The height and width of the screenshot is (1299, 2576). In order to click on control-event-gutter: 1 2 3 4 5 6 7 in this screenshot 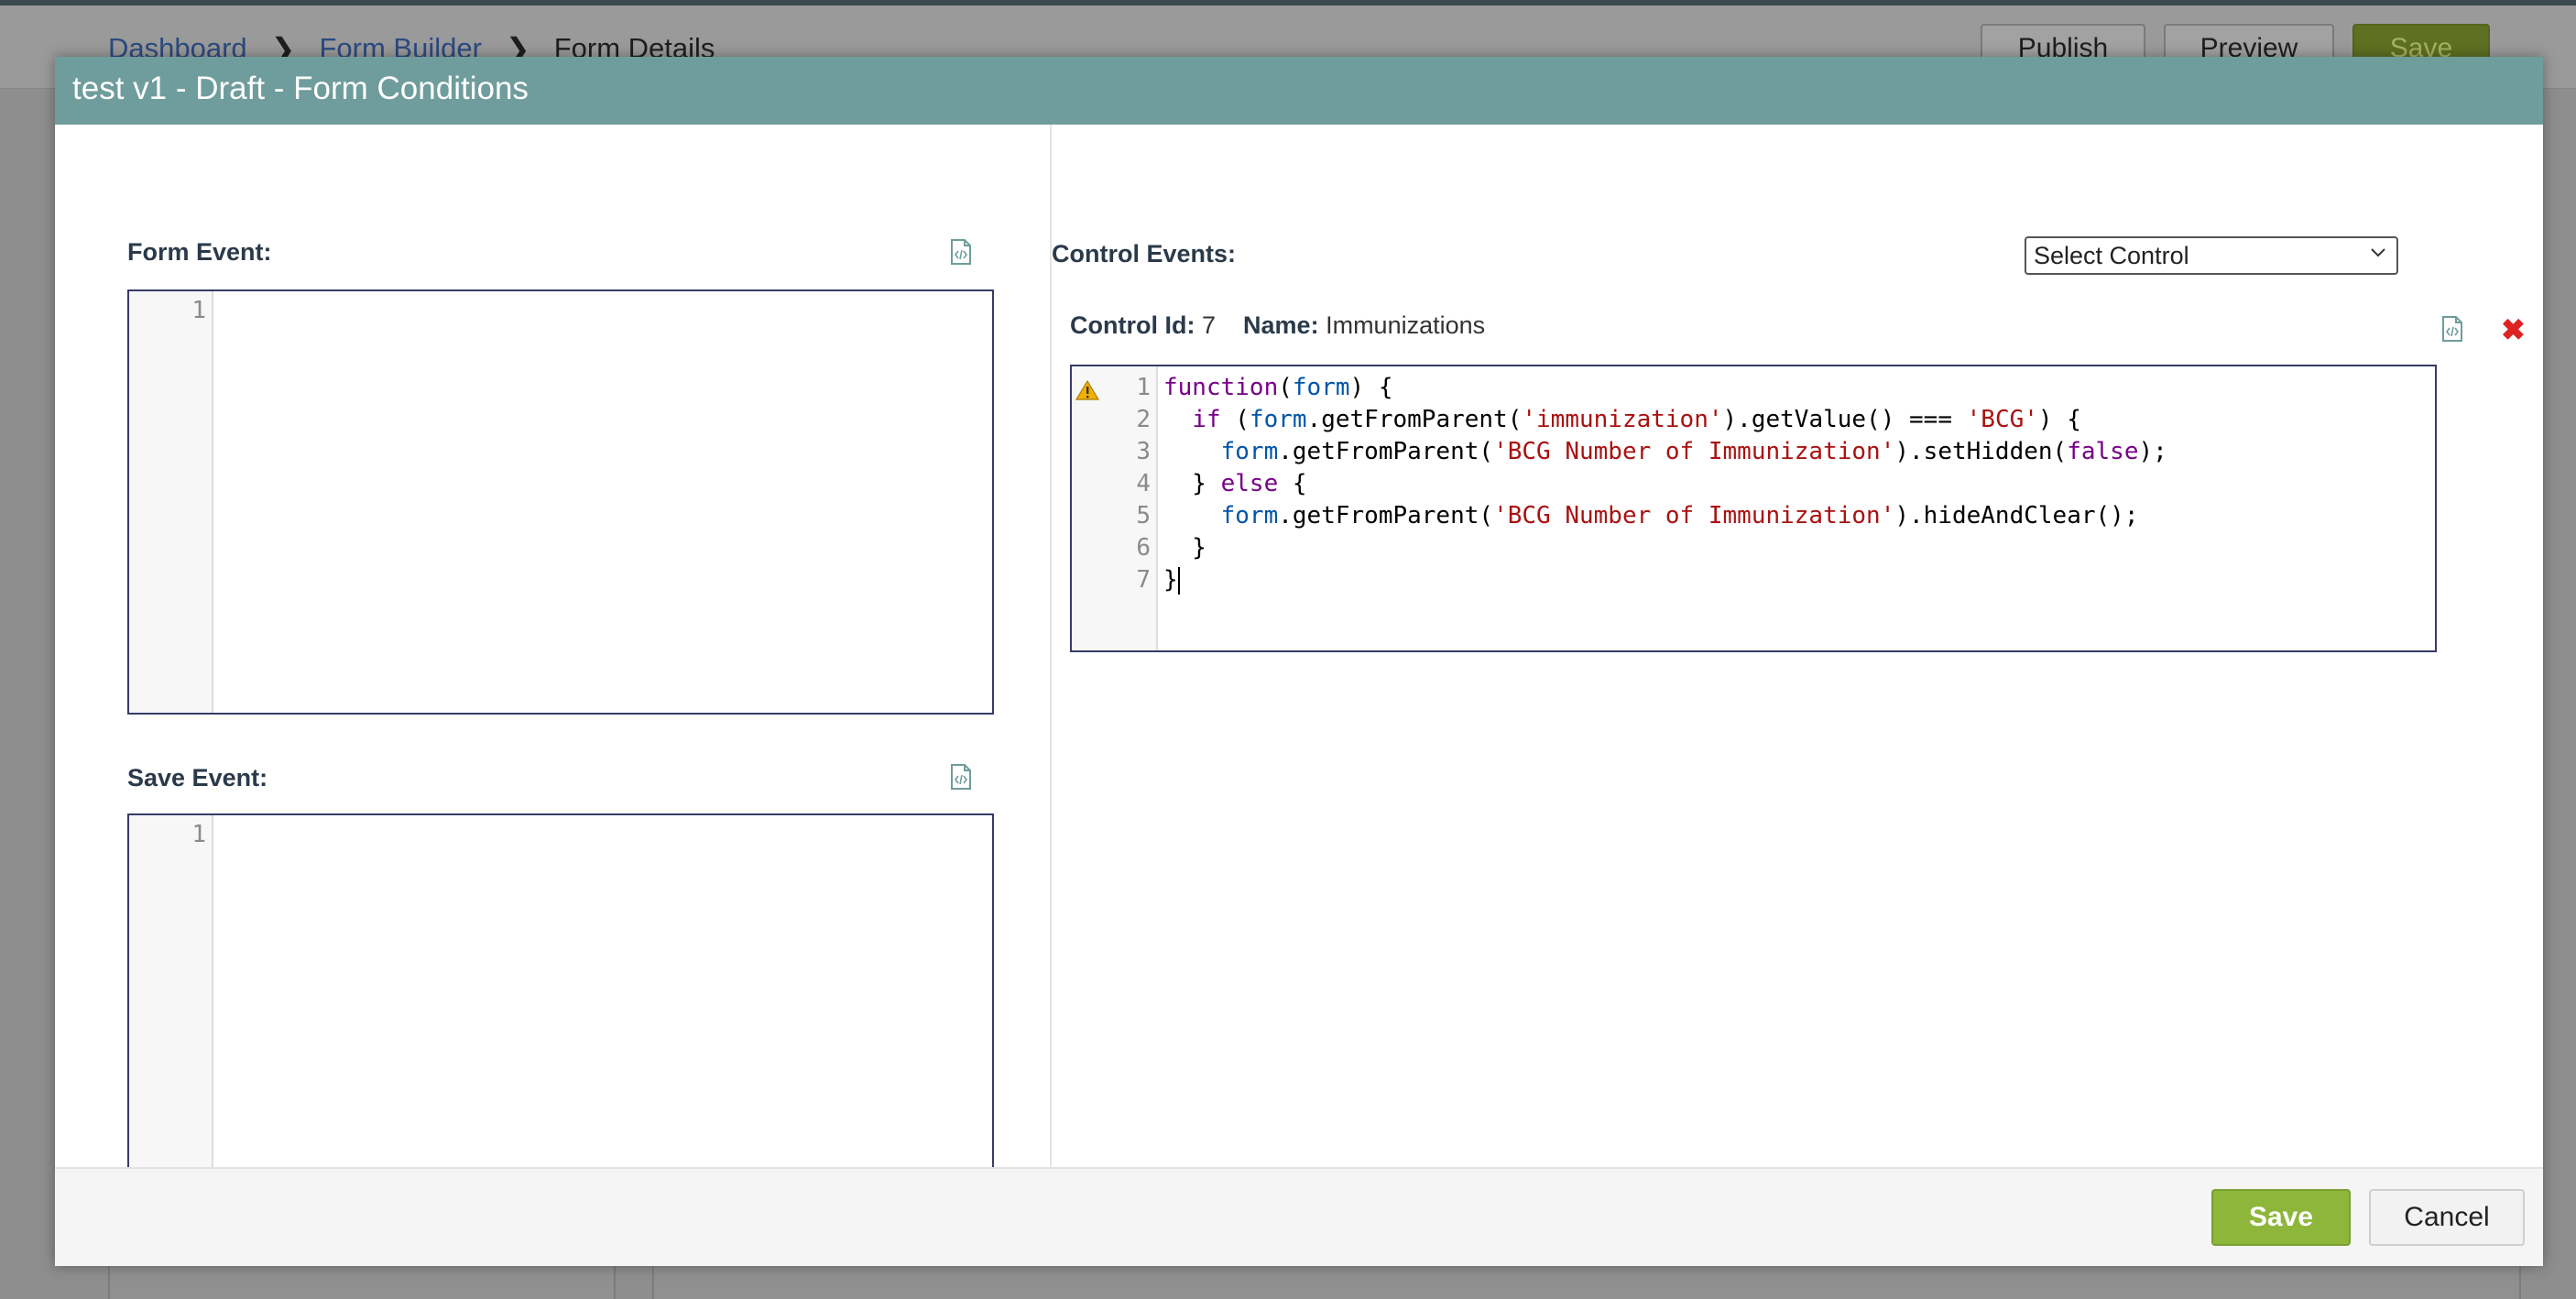, I will do `click(1115, 508)`.